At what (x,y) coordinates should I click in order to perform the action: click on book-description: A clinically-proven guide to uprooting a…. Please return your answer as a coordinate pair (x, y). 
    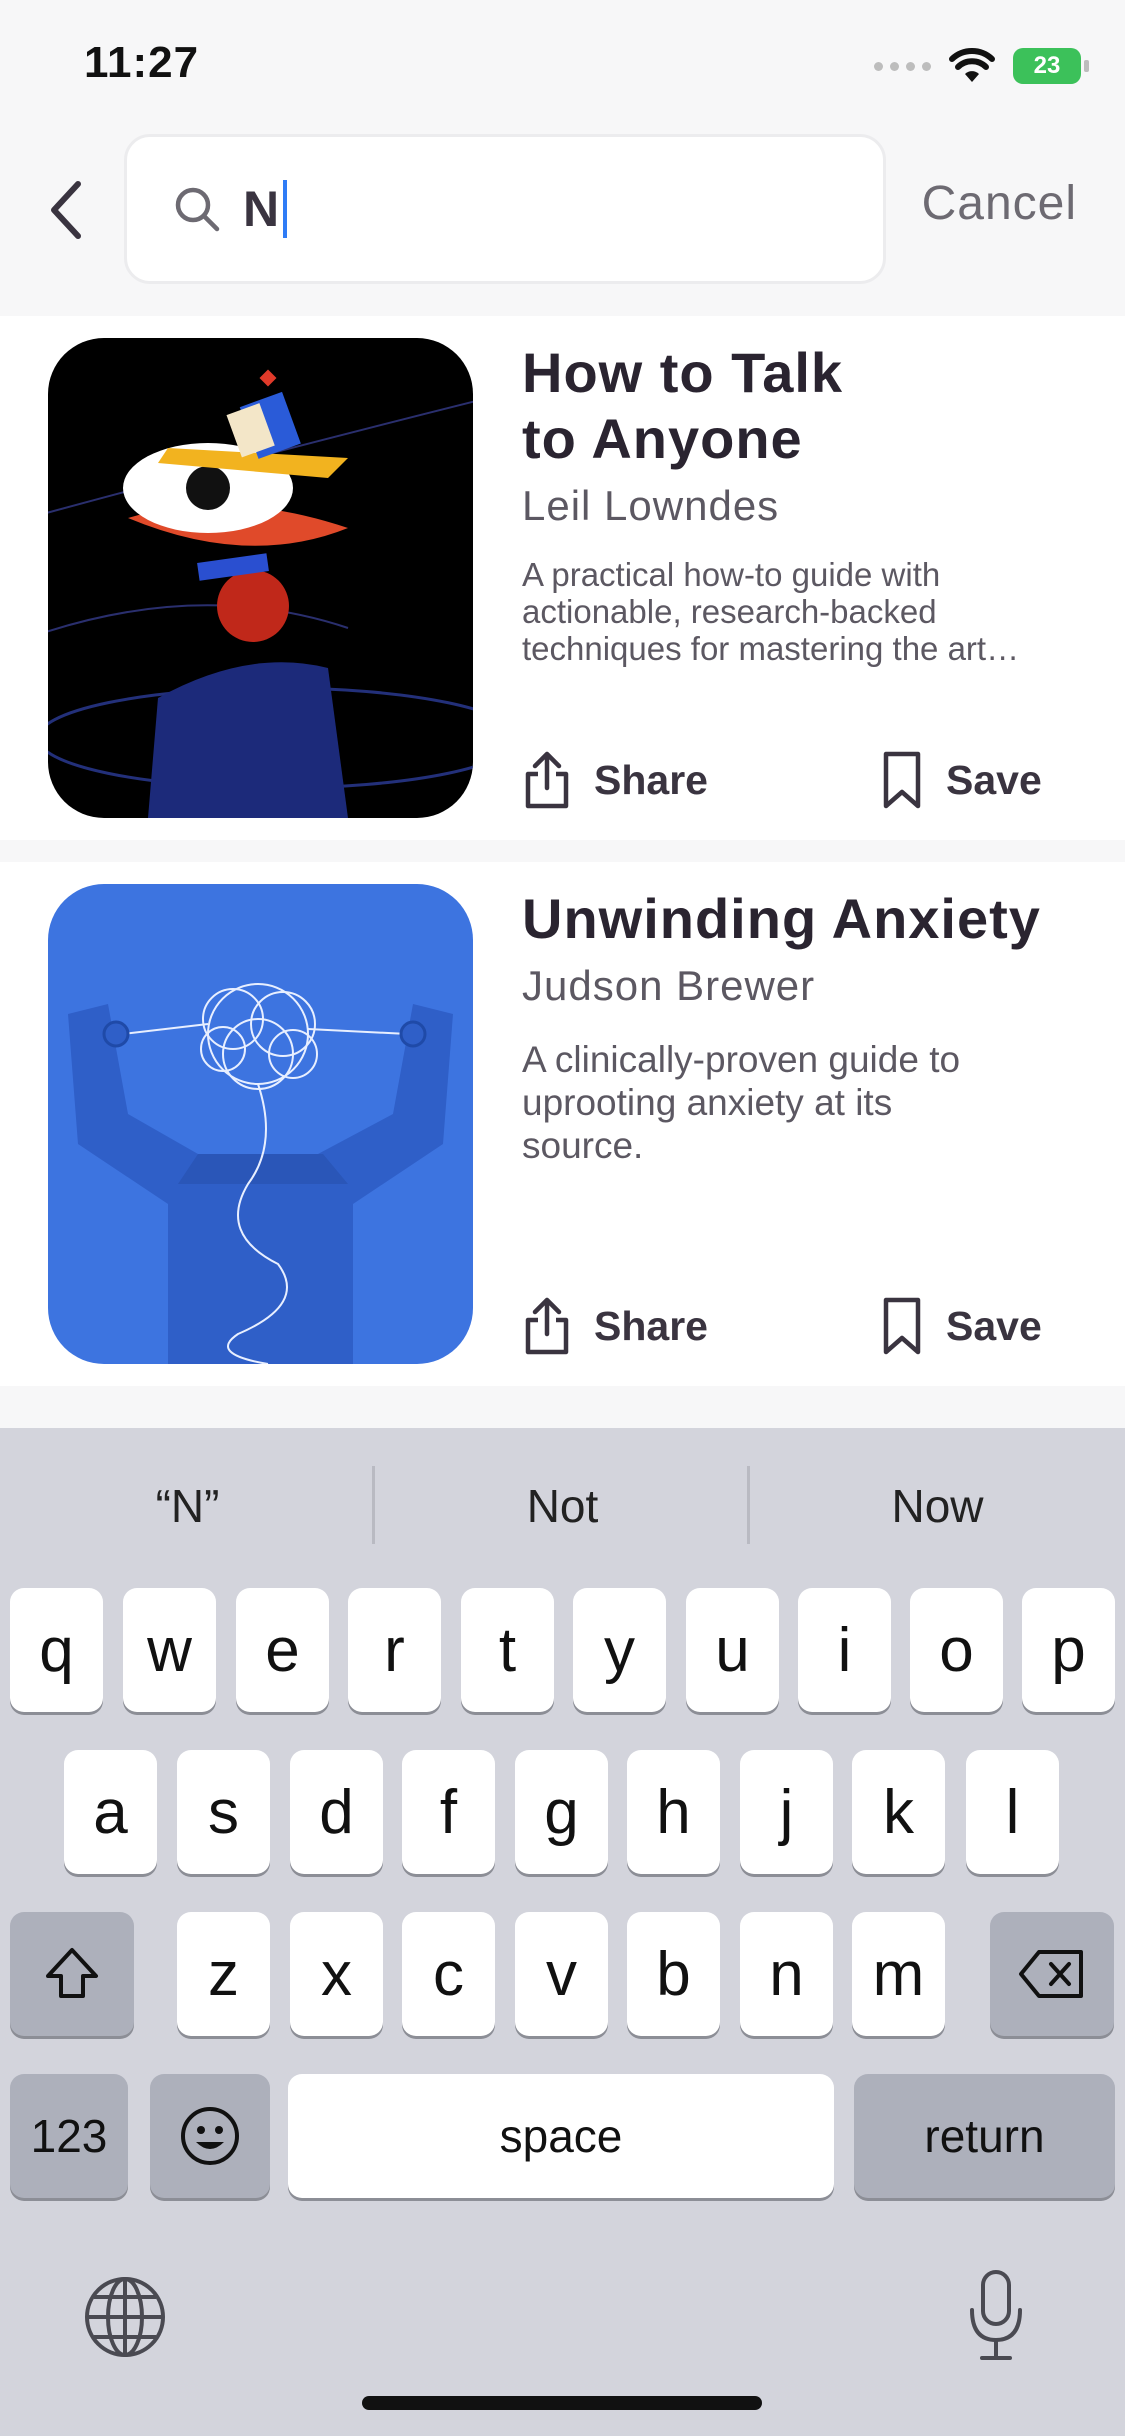
    Looking at the image, I should click on (802, 1102).